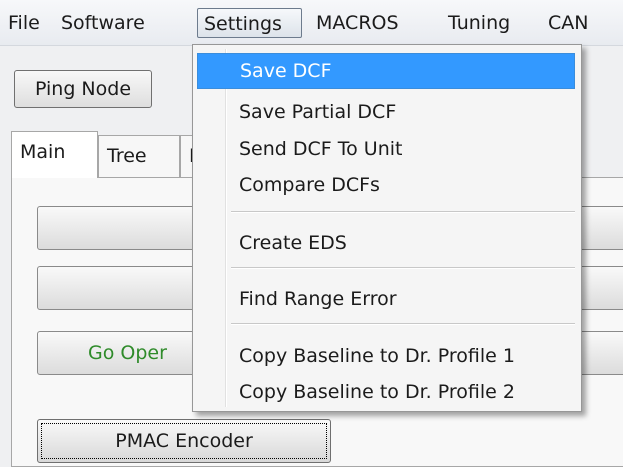  I want to click on menu-tuning: Tuning, so click(479, 23).